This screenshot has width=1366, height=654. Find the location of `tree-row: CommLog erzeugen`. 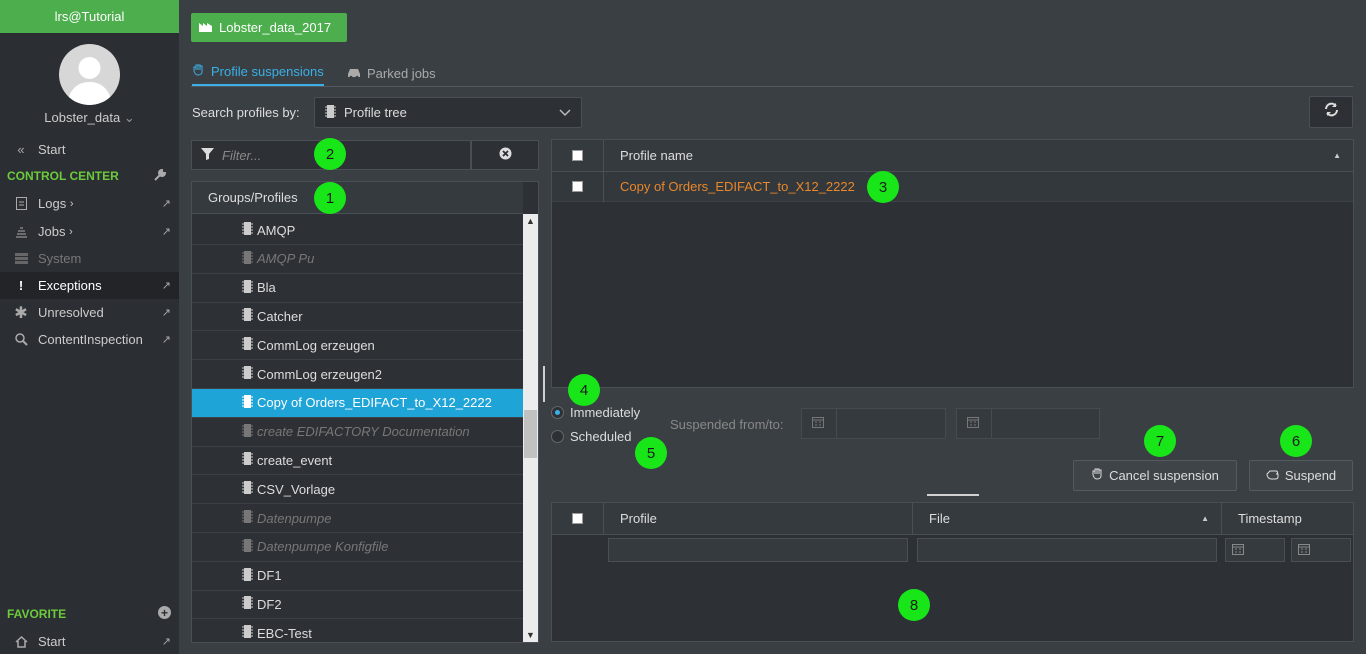

tree-row: CommLog erzeugen is located at coordinates (357, 346).